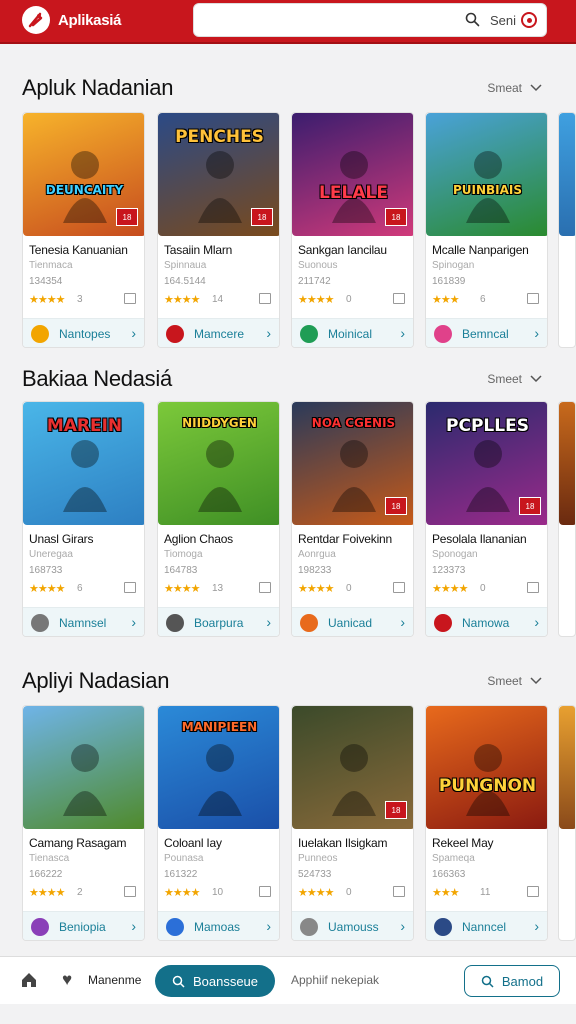 This screenshot has height=1024, width=576. I want to click on card-action: Moinical ›, so click(352, 332).